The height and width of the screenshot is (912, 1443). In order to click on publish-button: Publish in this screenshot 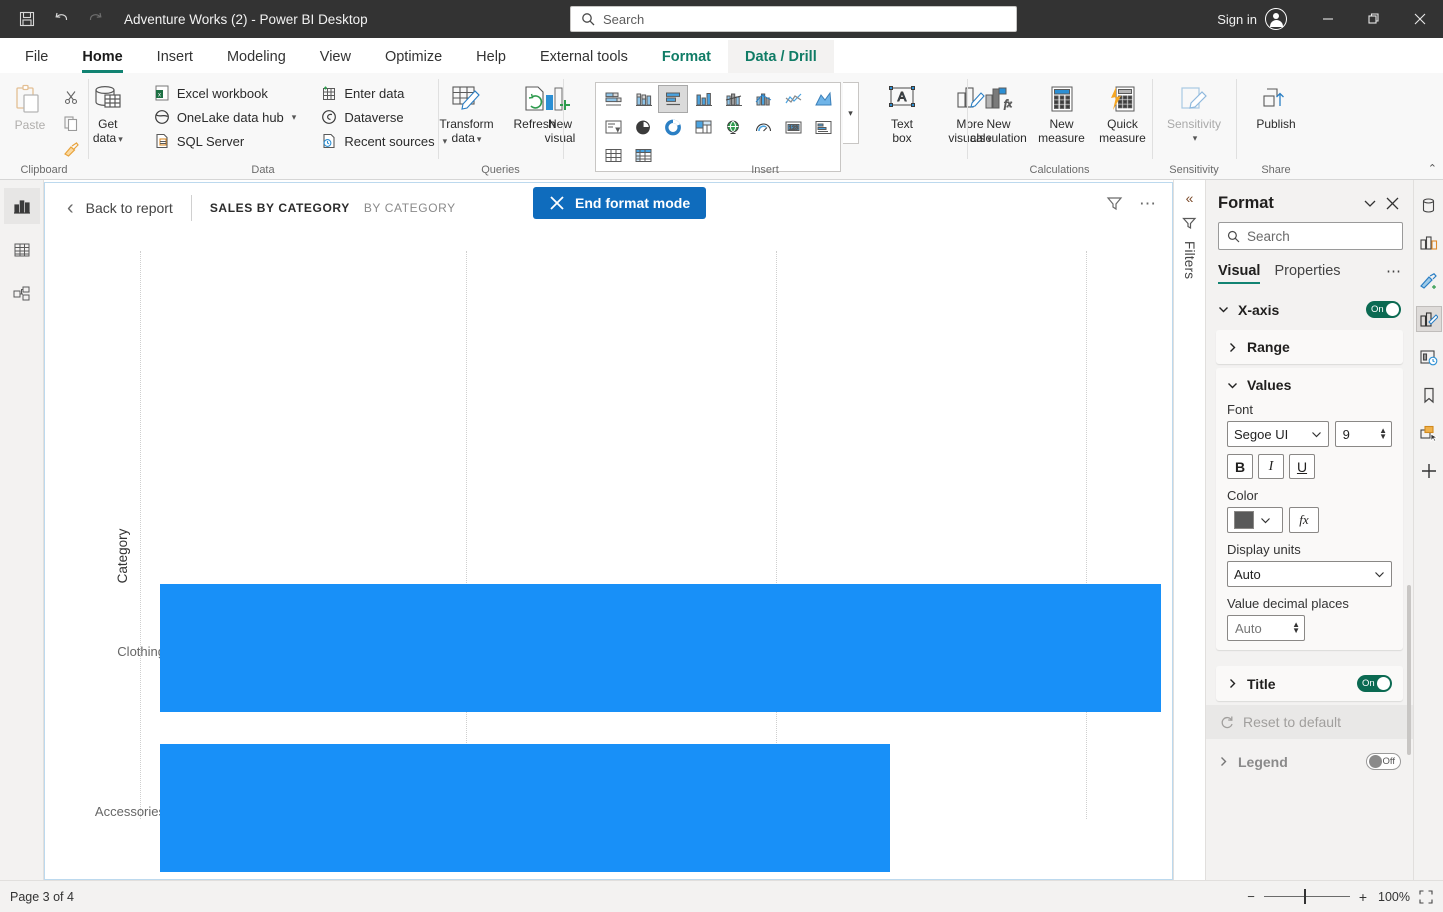, I will do `click(1276, 104)`.